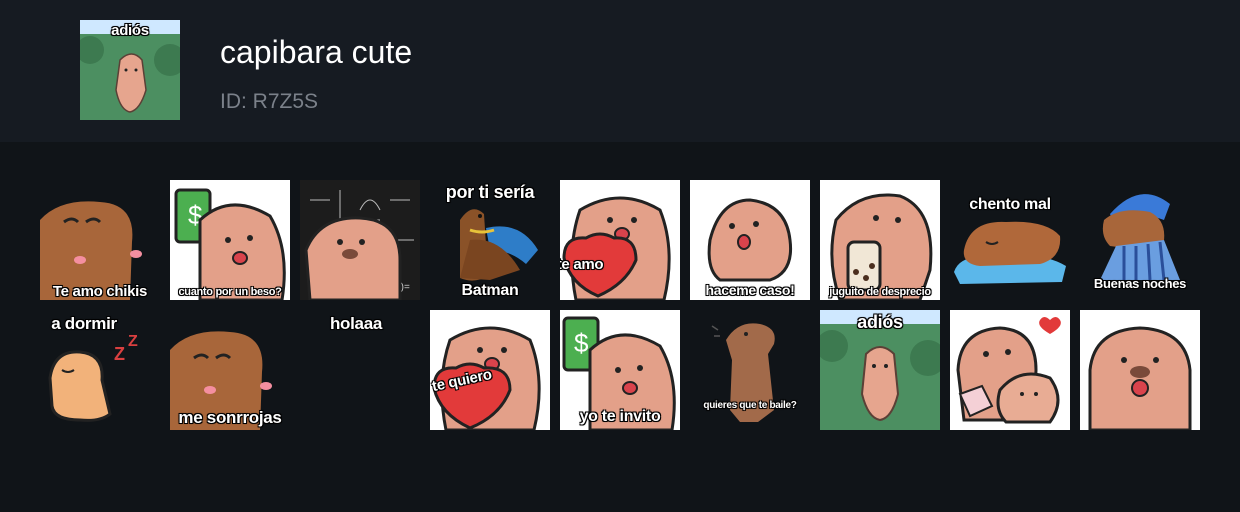 The width and height of the screenshot is (1240, 512). What do you see at coordinates (490, 192) in the screenshot?
I see `sticker-caption-top: por ti sería` at bounding box center [490, 192].